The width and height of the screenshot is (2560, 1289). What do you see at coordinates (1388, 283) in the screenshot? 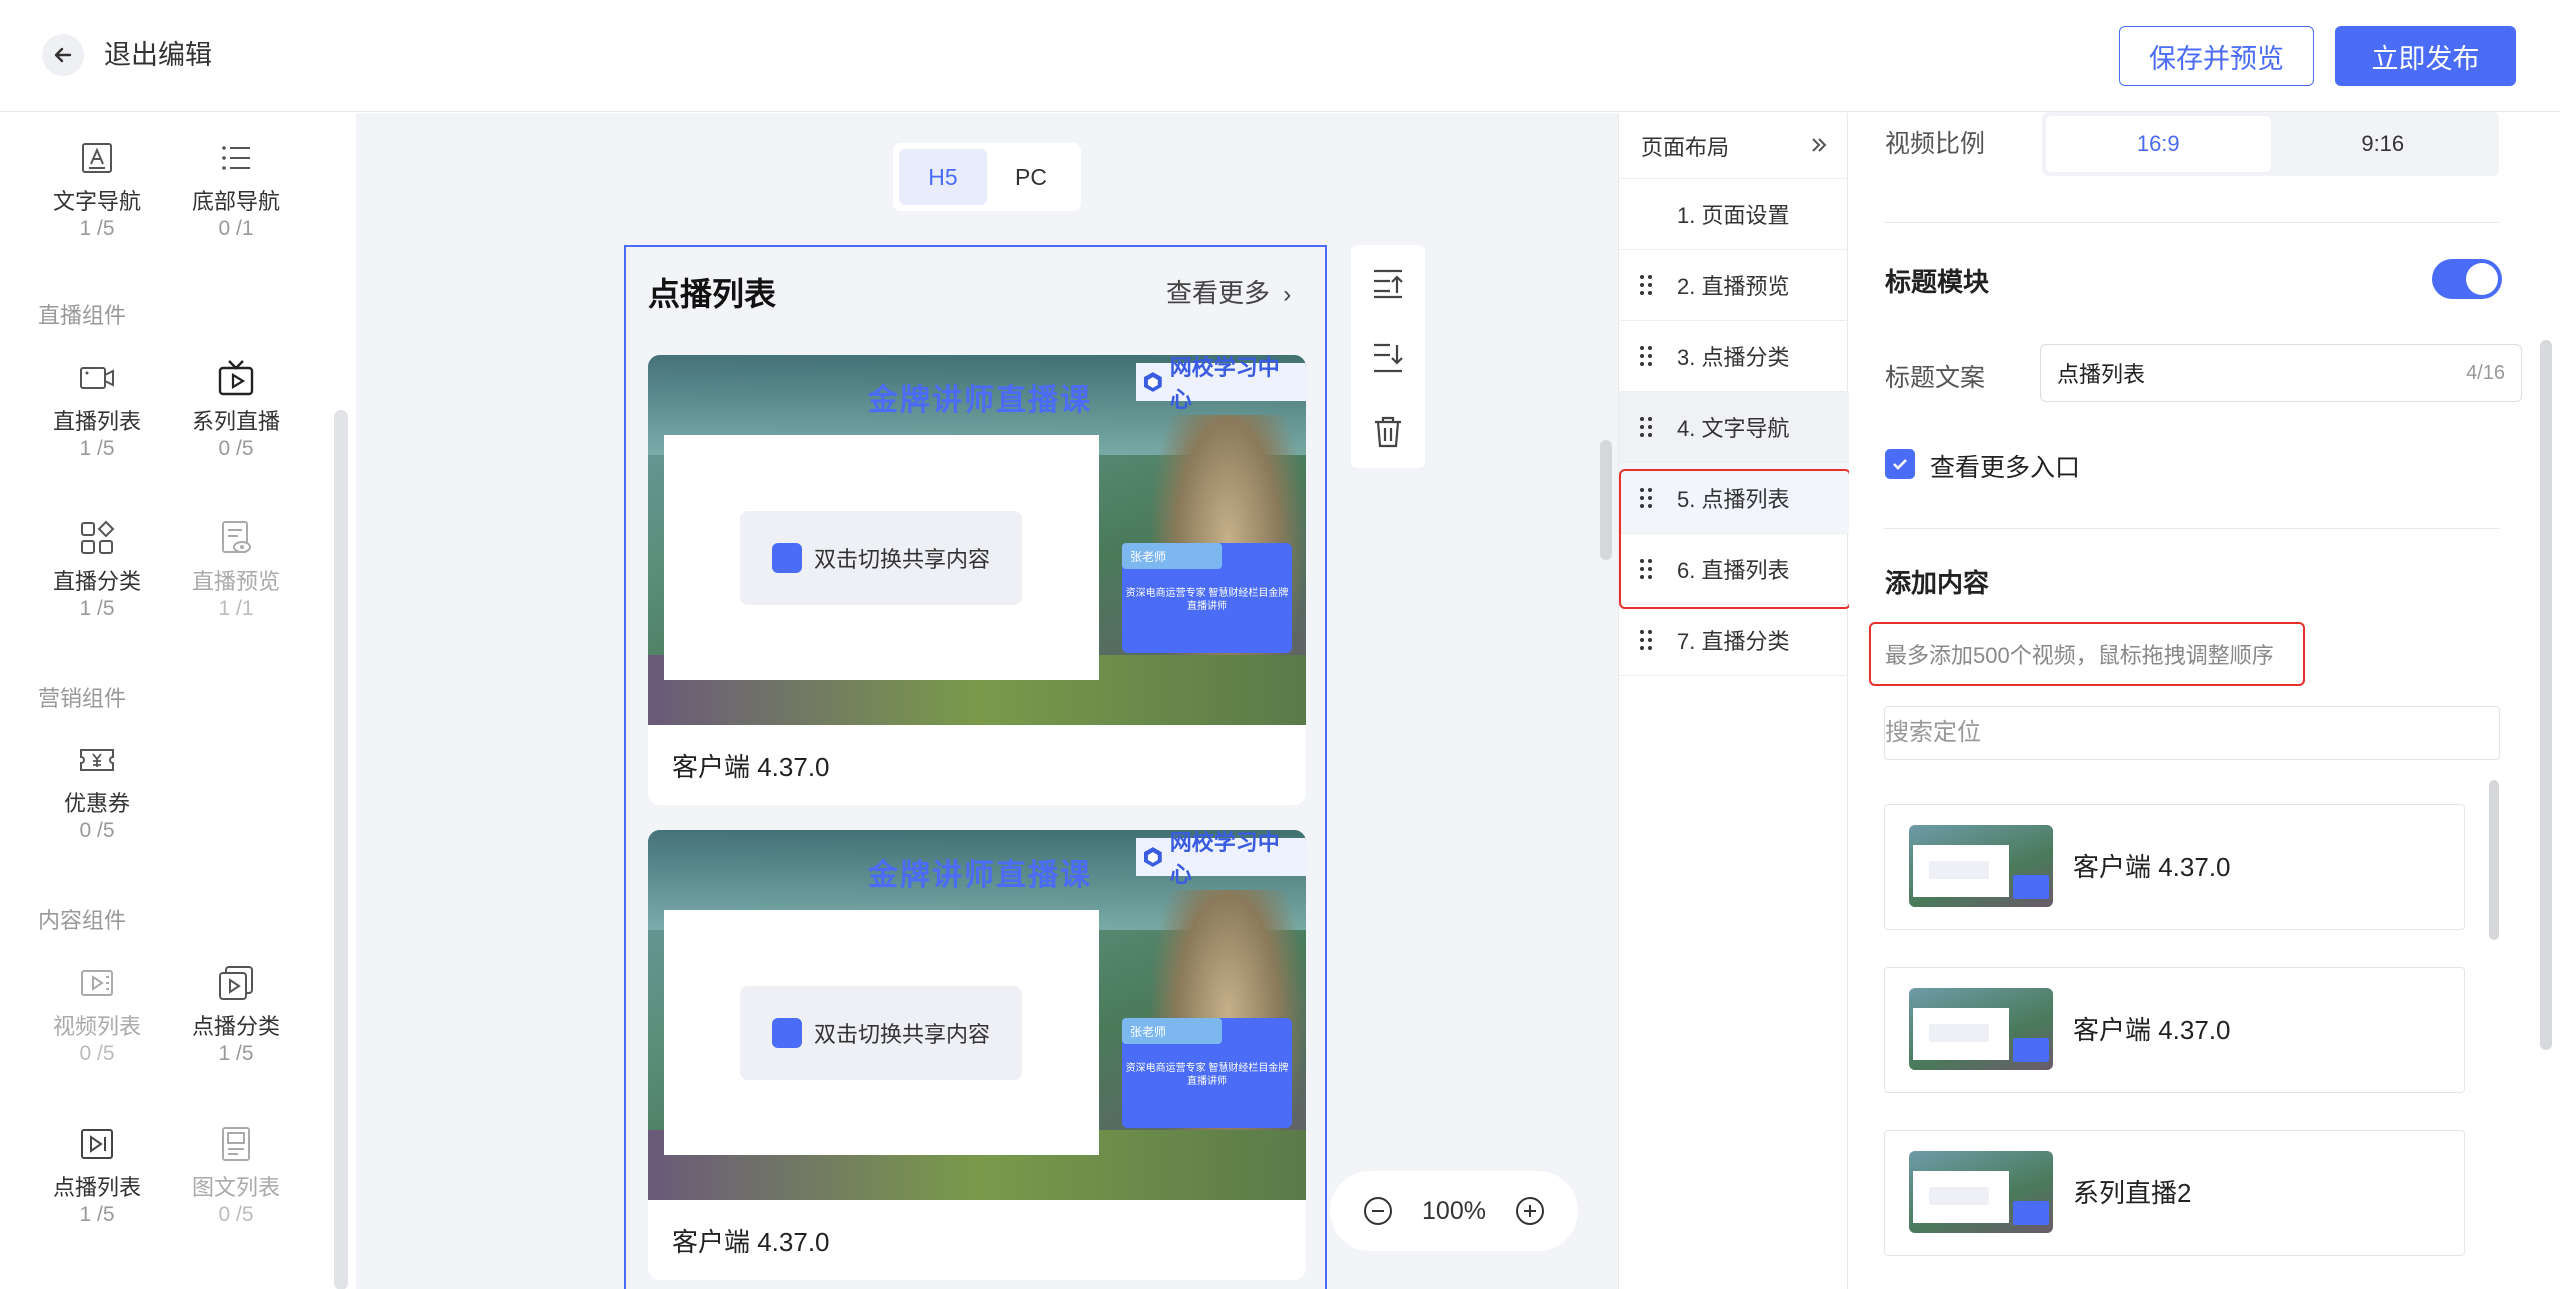
I see `move-up-icon` at bounding box center [1388, 283].